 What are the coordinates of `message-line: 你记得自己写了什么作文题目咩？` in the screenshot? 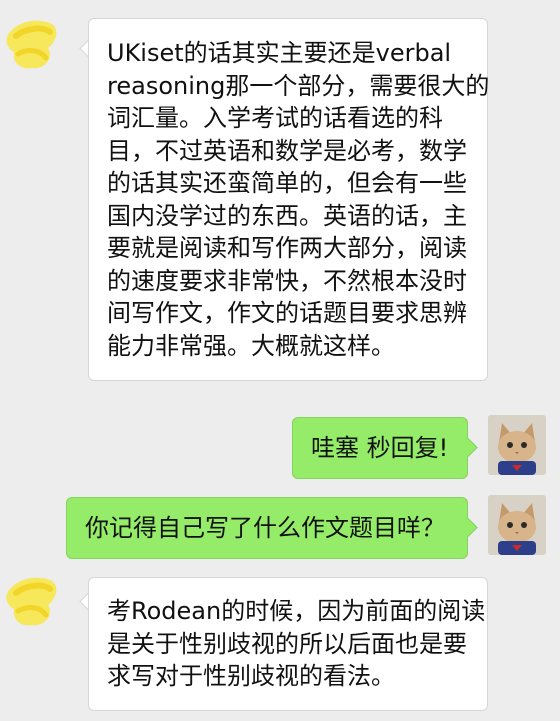 It's located at (265, 528).